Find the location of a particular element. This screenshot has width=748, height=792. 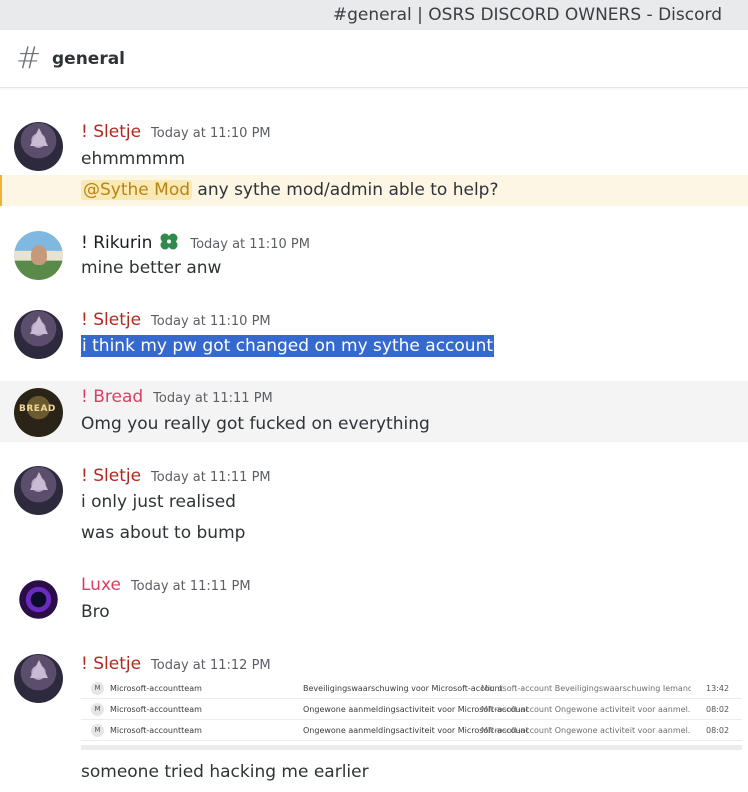

channel-name: general is located at coordinates (88, 59).